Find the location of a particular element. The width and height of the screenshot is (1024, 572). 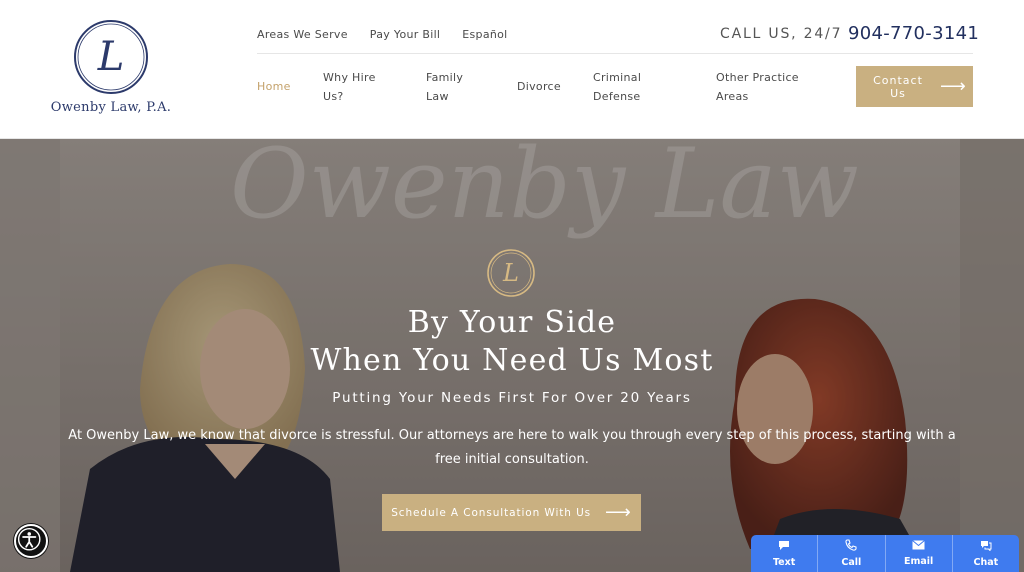

call-us-label: CALL US, 24/7 is located at coordinates (781, 34).